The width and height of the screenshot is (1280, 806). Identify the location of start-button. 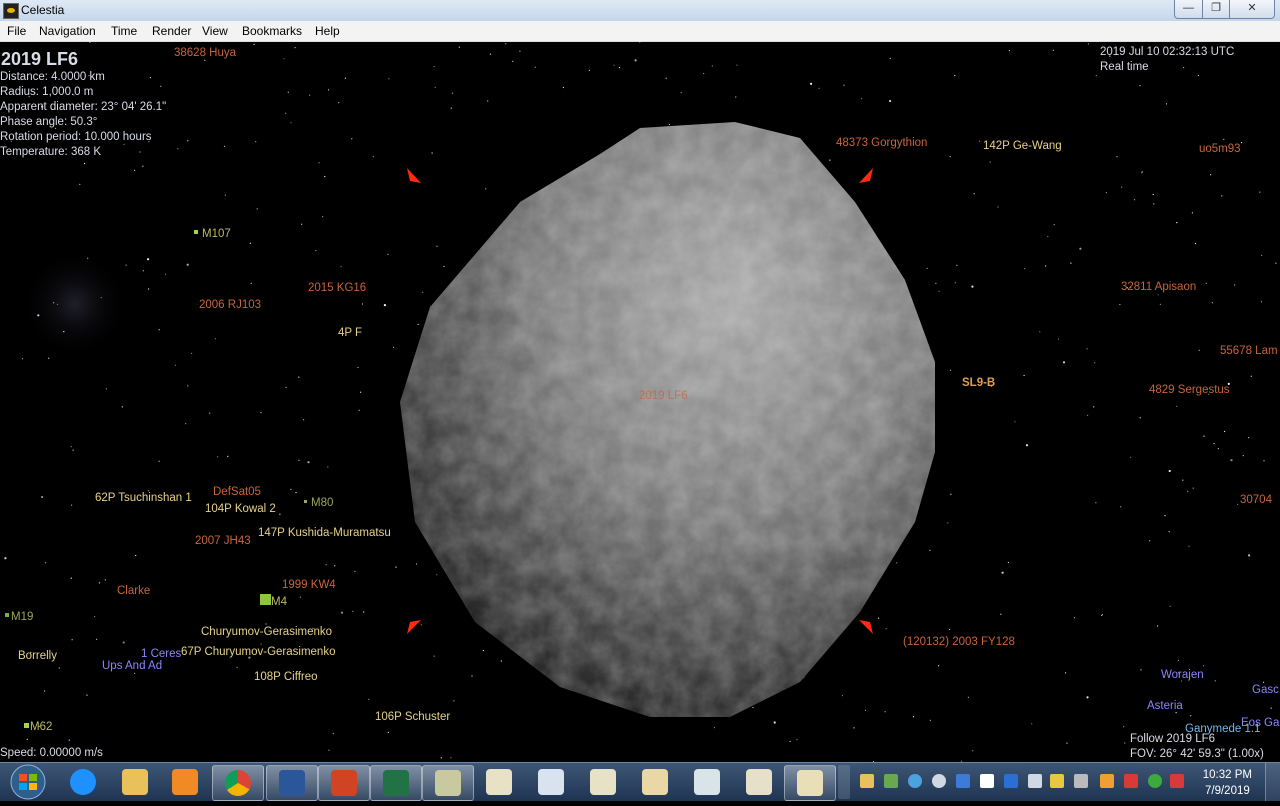
(28, 782).